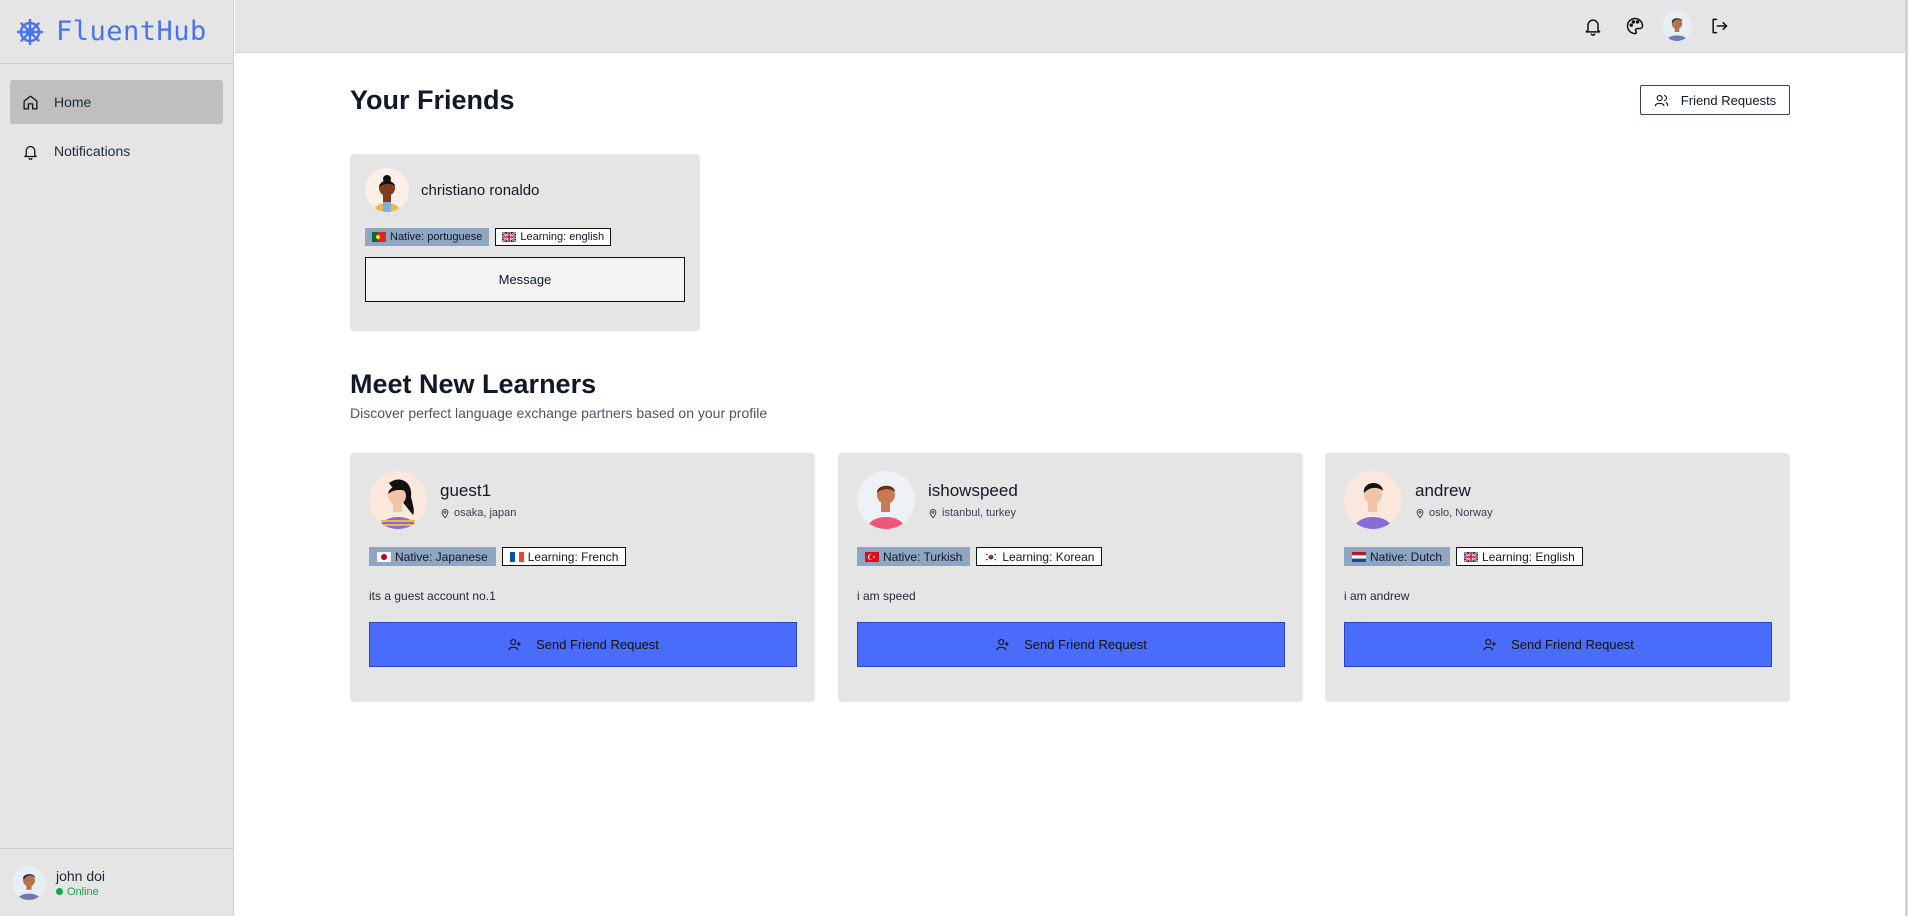  What do you see at coordinates (1635, 26) in the screenshot?
I see `palette-icon` at bounding box center [1635, 26].